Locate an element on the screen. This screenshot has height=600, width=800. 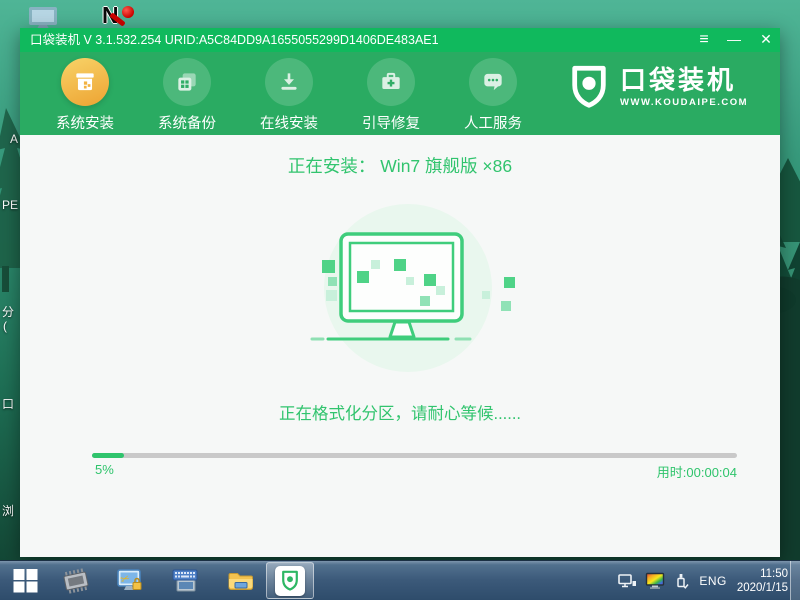
desktop-icon-label-paren: ( is located at coordinates (5, 326).